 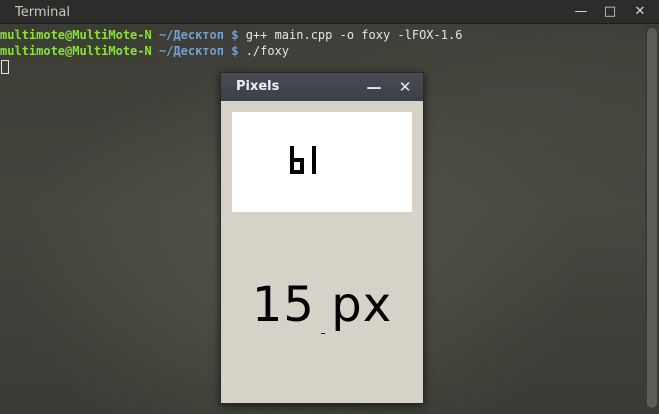 I want to click on scrollbar-thumb, so click(x=652, y=218).